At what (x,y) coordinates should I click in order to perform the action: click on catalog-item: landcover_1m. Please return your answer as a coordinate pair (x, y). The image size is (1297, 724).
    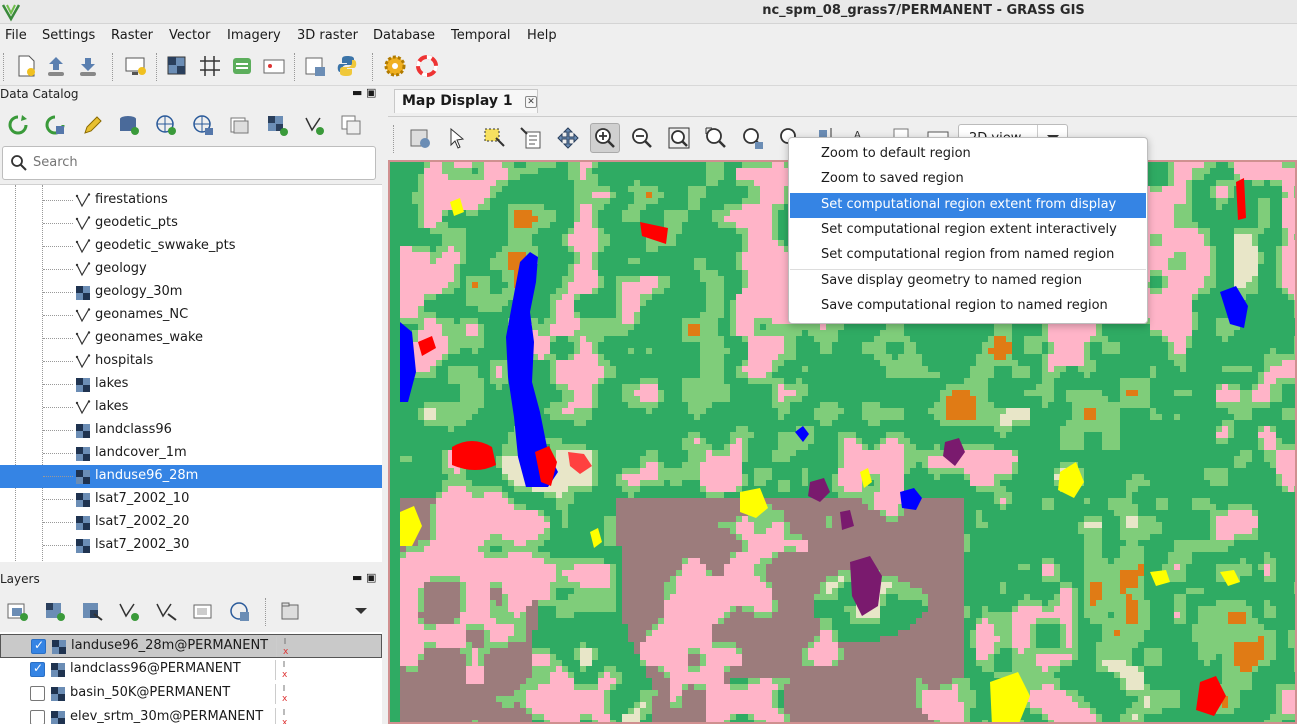
    Looking at the image, I should click on (191, 453).